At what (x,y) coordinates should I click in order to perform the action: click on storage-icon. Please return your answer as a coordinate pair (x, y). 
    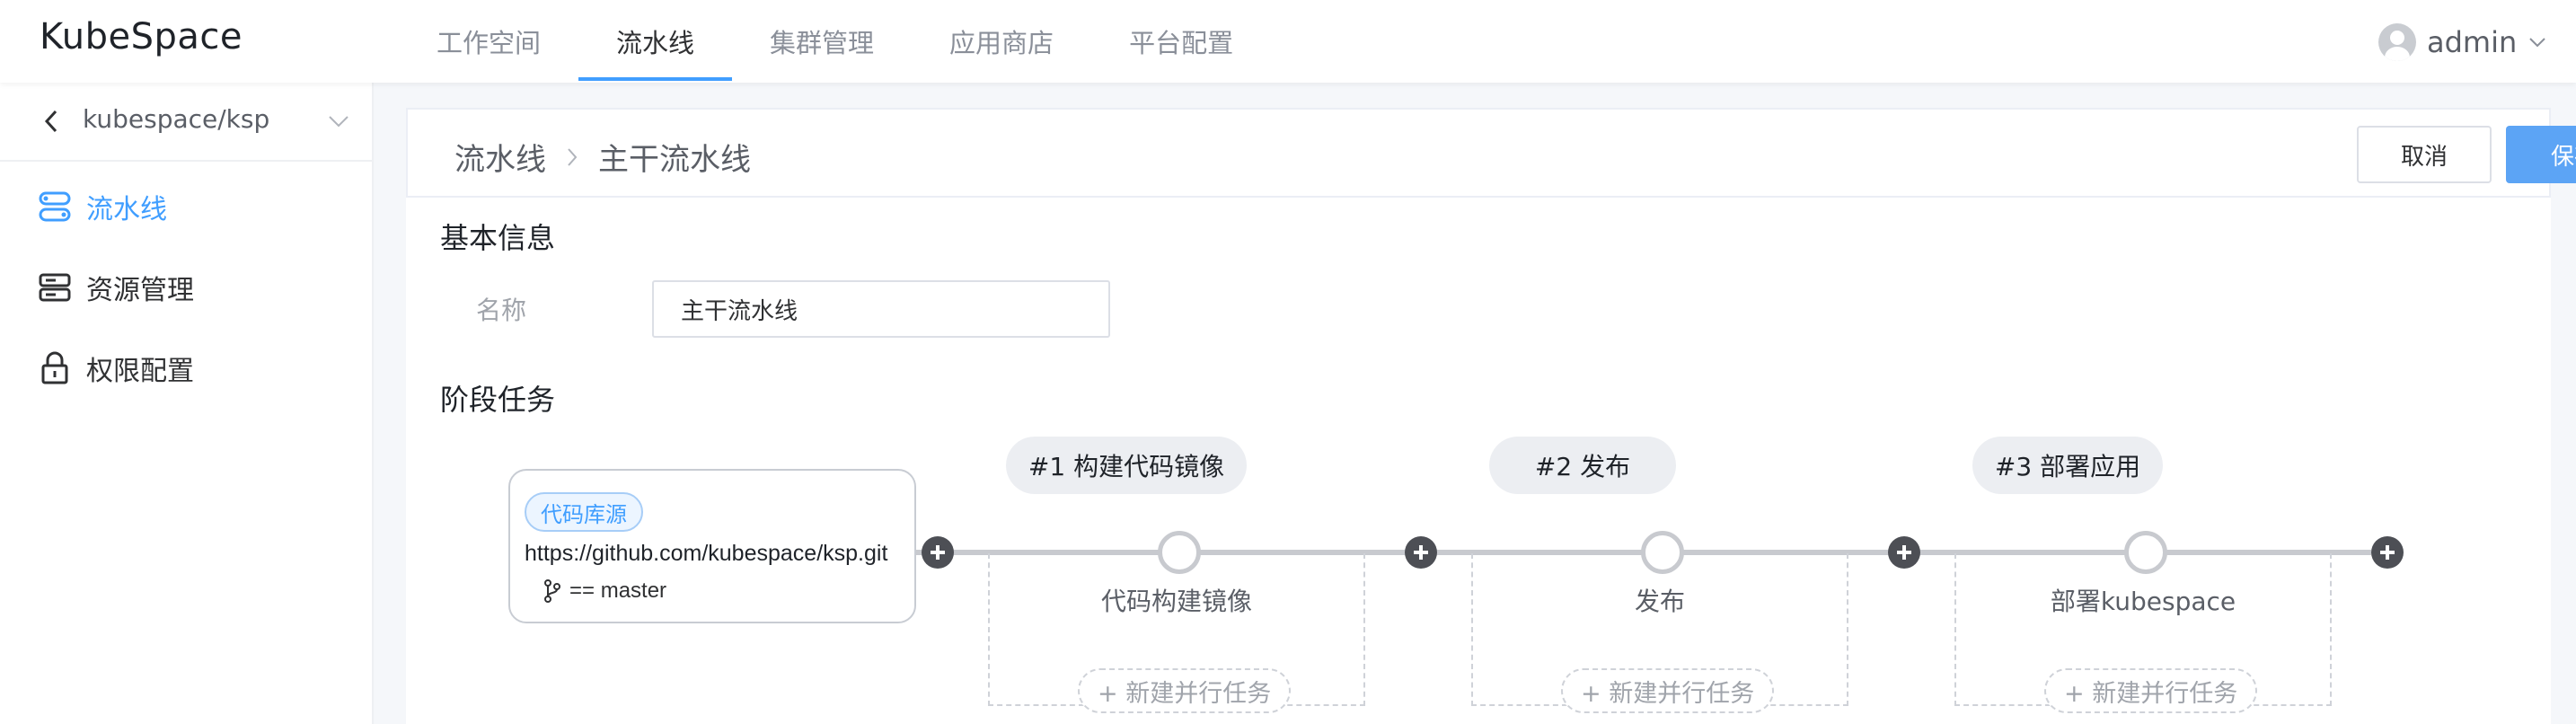
    Looking at the image, I should click on (55, 287).